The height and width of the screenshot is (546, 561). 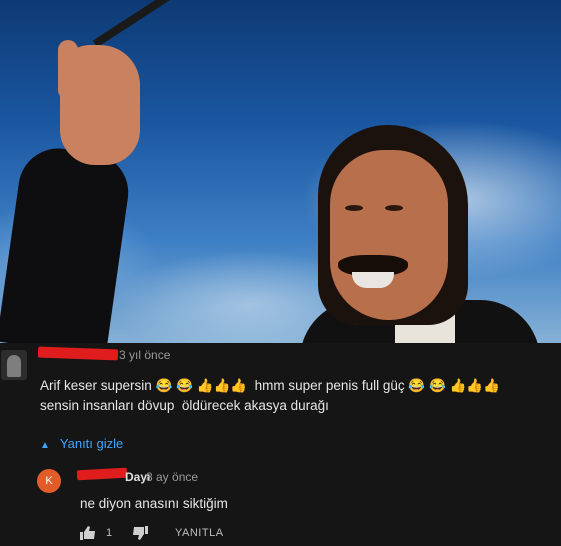 What do you see at coordinates (109, 533) in the screenshot?
I see `like-count: 1` at bounding box center [109, 533].